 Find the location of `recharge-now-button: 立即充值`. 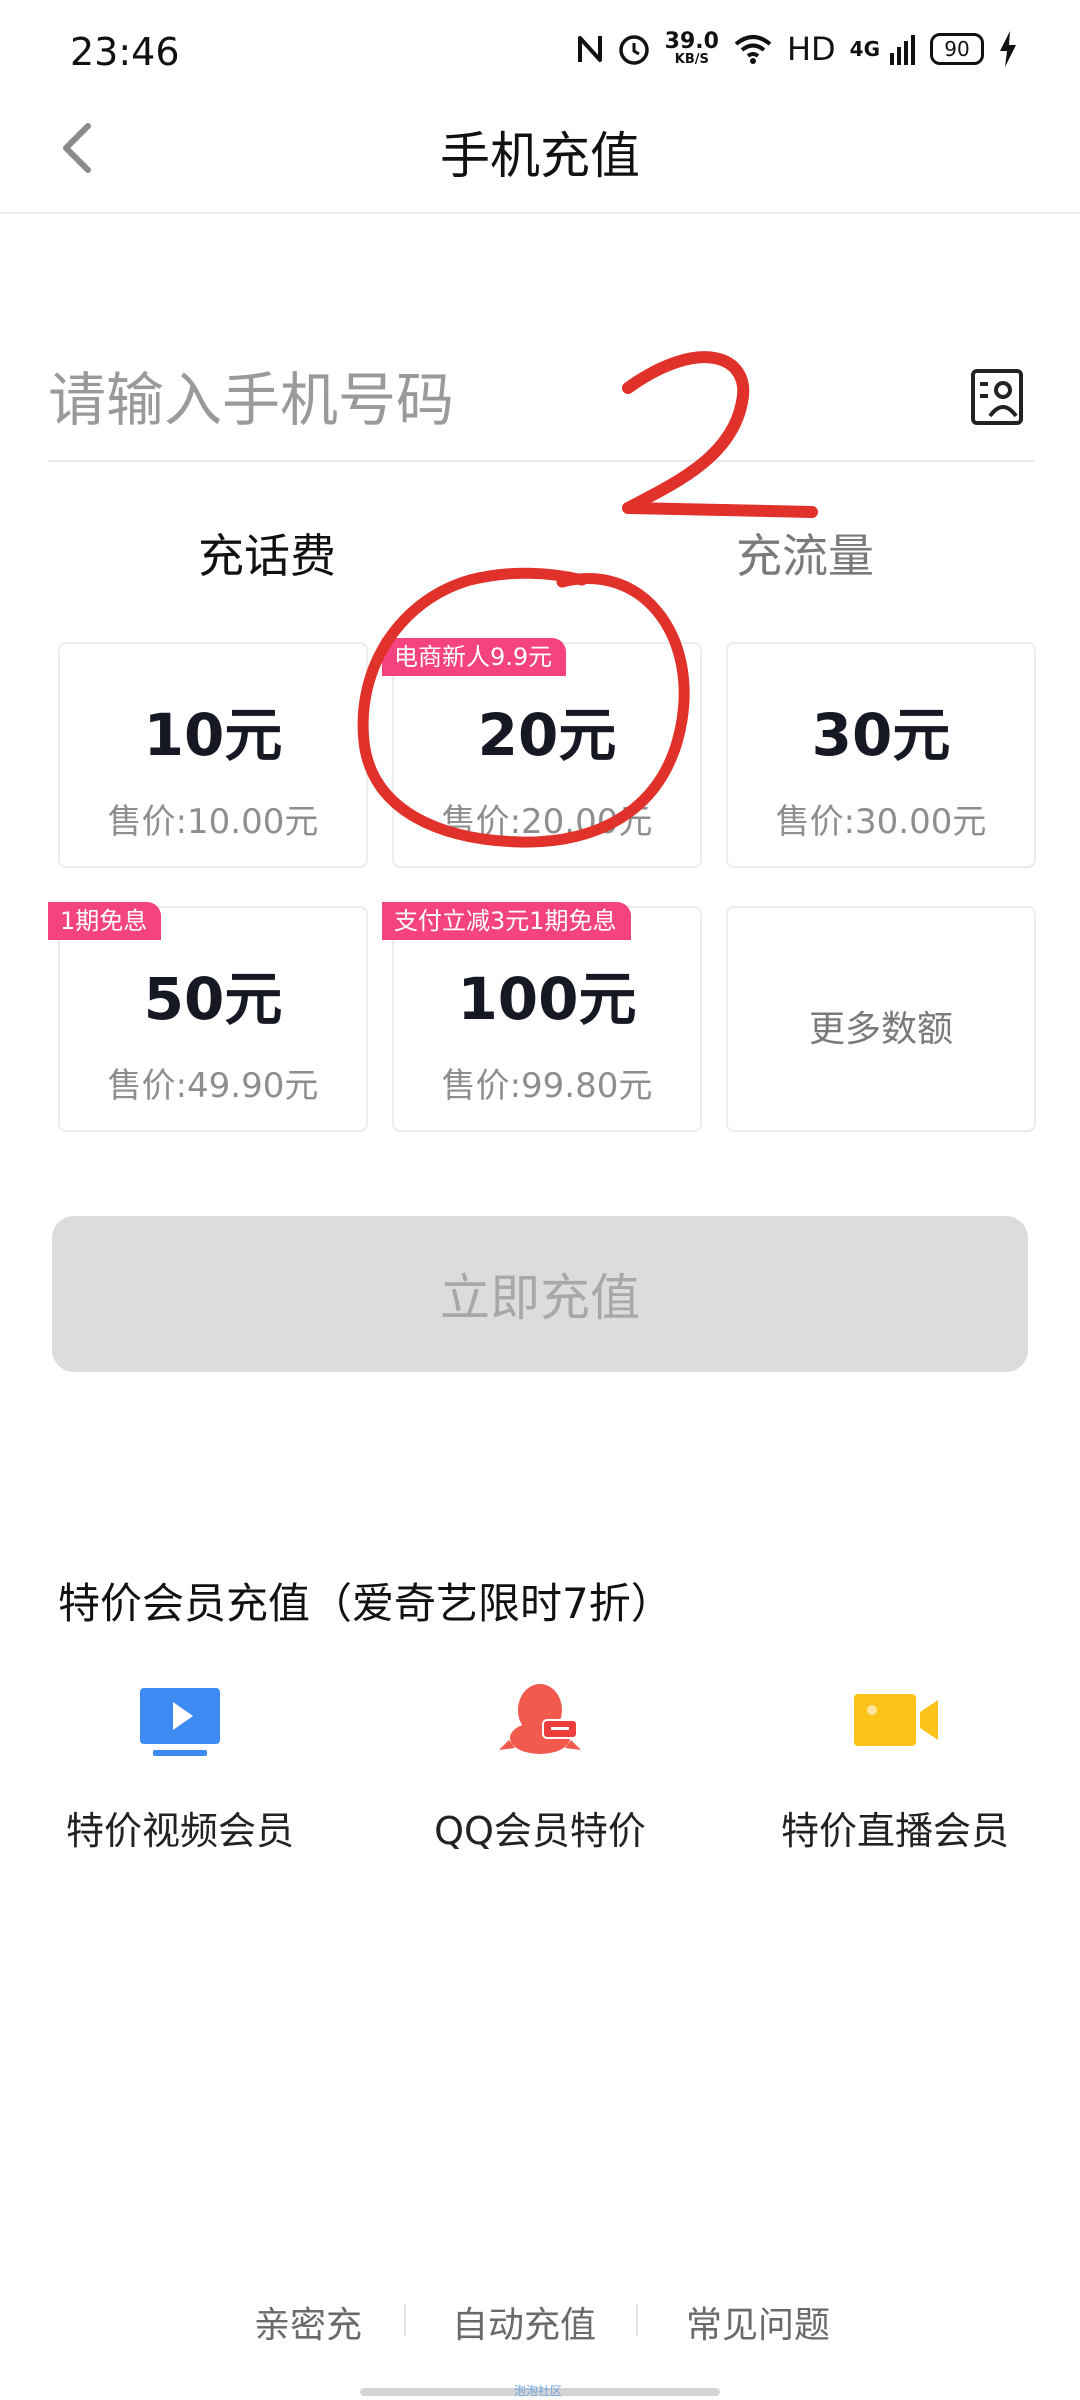

recharge-now-button: 立即充值 is located at coordinates (540, 1294).